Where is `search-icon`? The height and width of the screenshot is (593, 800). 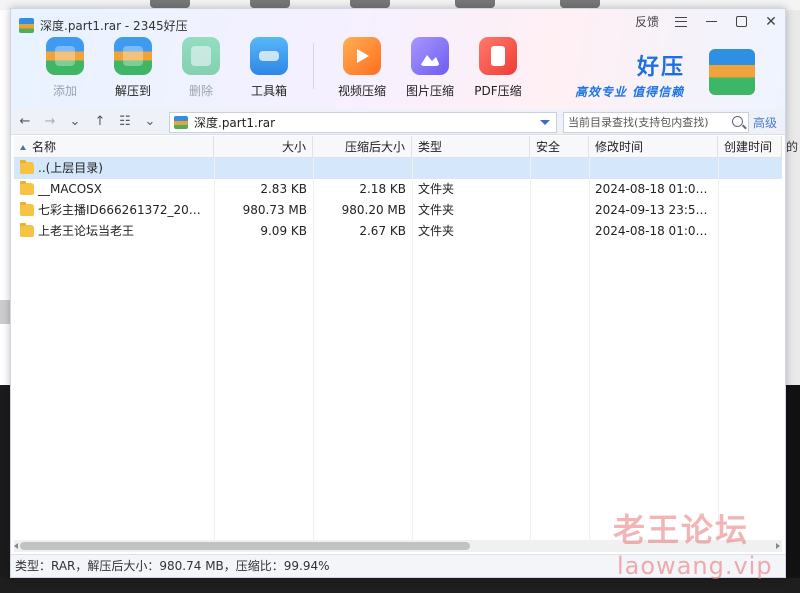 search-icon is located at coordinates (737, 121).